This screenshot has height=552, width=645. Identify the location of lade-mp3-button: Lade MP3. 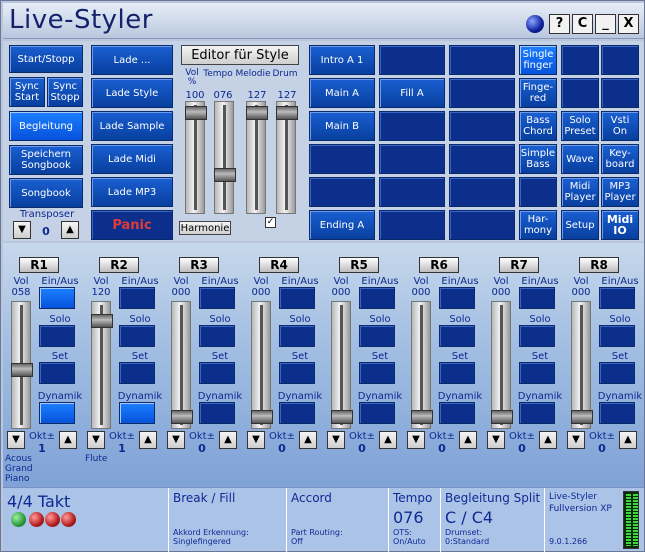
(132, 192).